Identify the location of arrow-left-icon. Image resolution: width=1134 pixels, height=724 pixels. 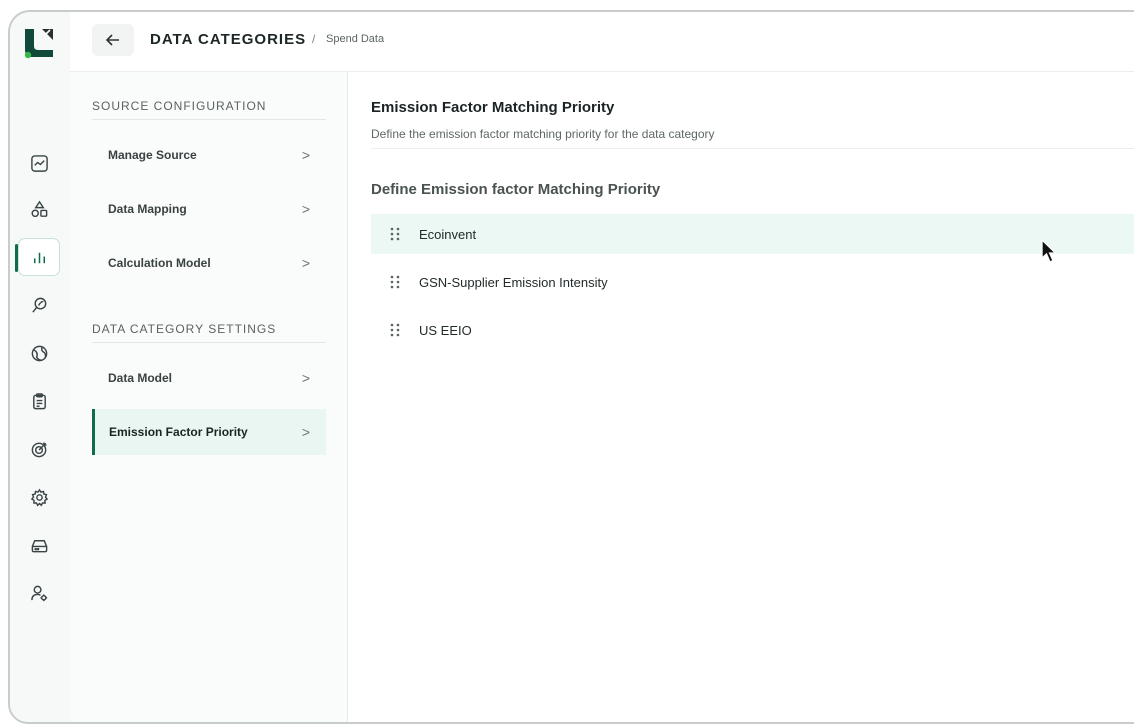
(112, 40).